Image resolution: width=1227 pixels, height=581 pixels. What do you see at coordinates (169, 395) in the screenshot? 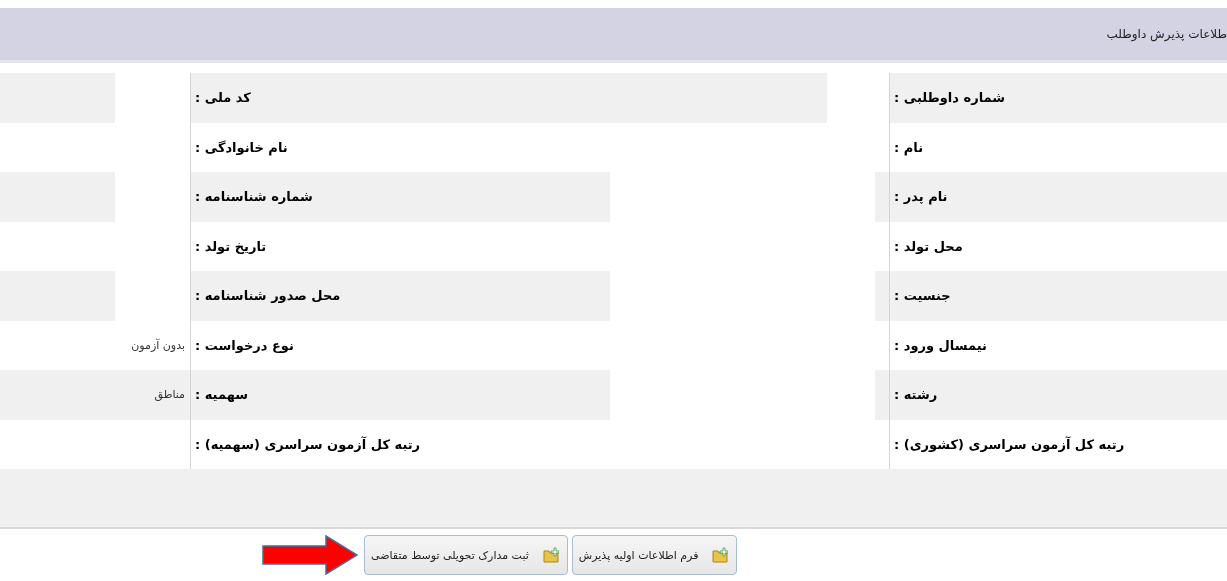
I see `field-value: مناطق` at bounding box center [169, 395].